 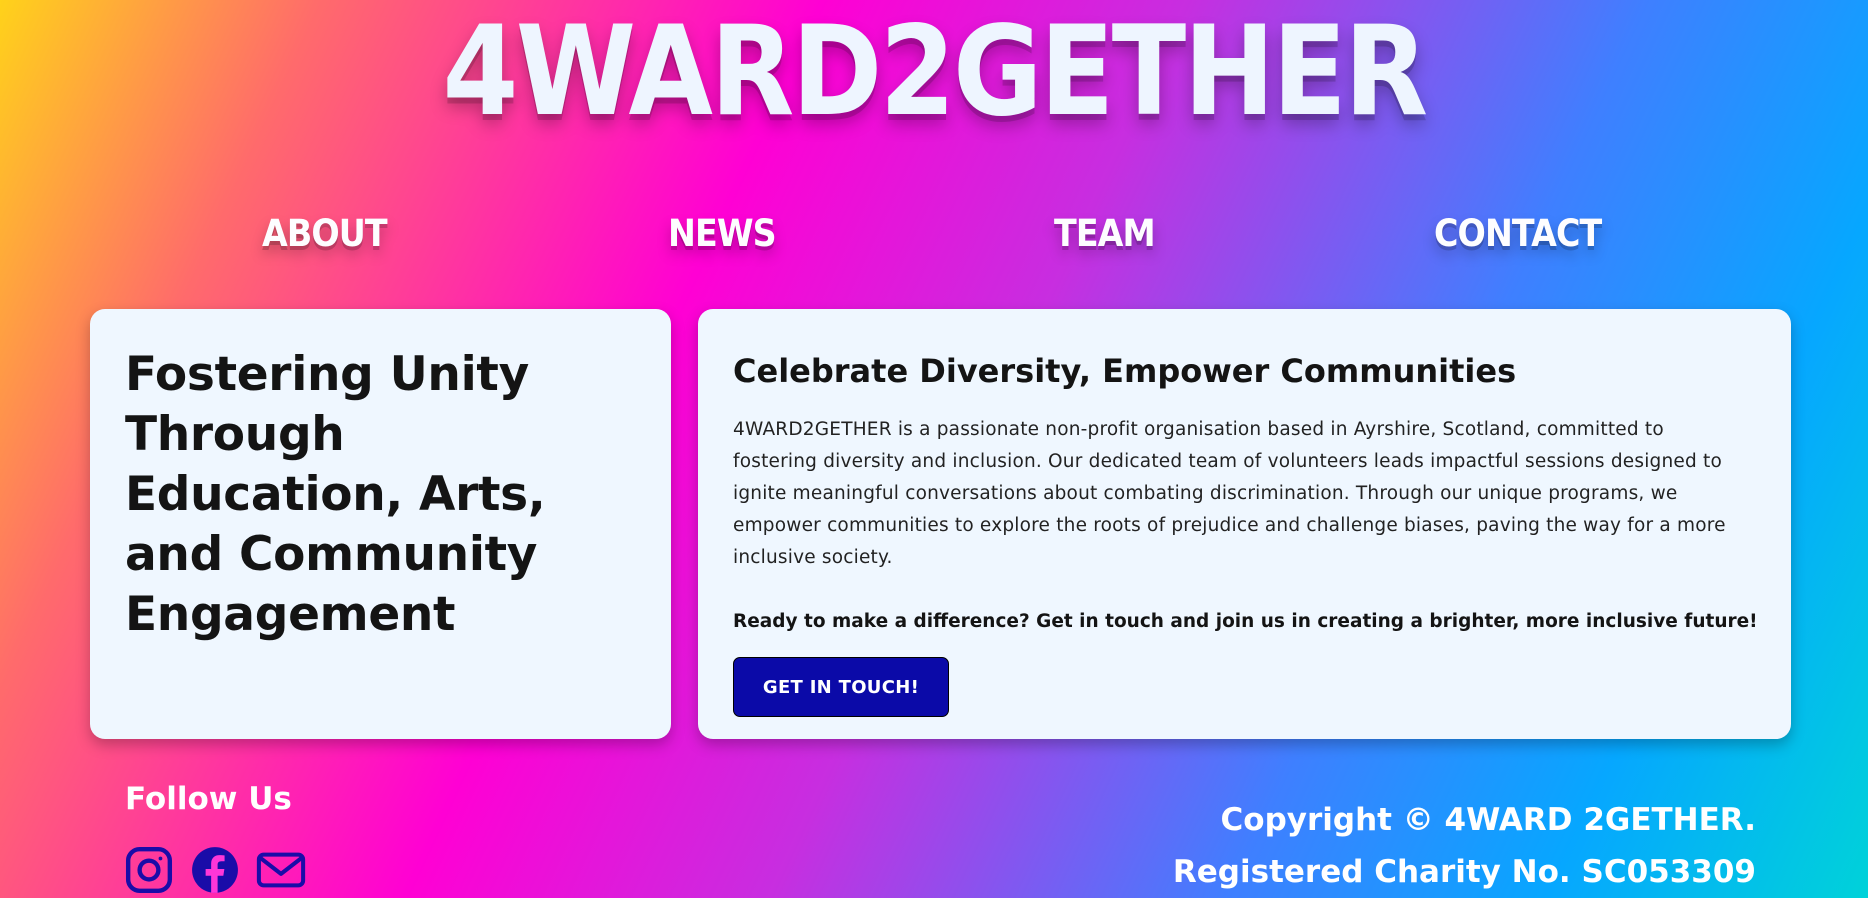 What do you see at coordinates (722, 233) in the screenshot?
I see `nav-link-news: NEWS` at bounding box center [722, 233].